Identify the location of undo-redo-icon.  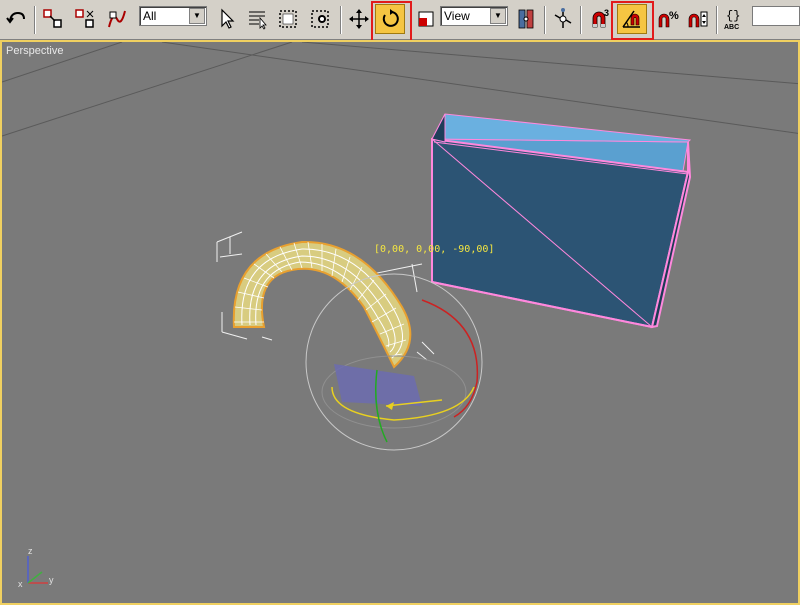
(17, 19).